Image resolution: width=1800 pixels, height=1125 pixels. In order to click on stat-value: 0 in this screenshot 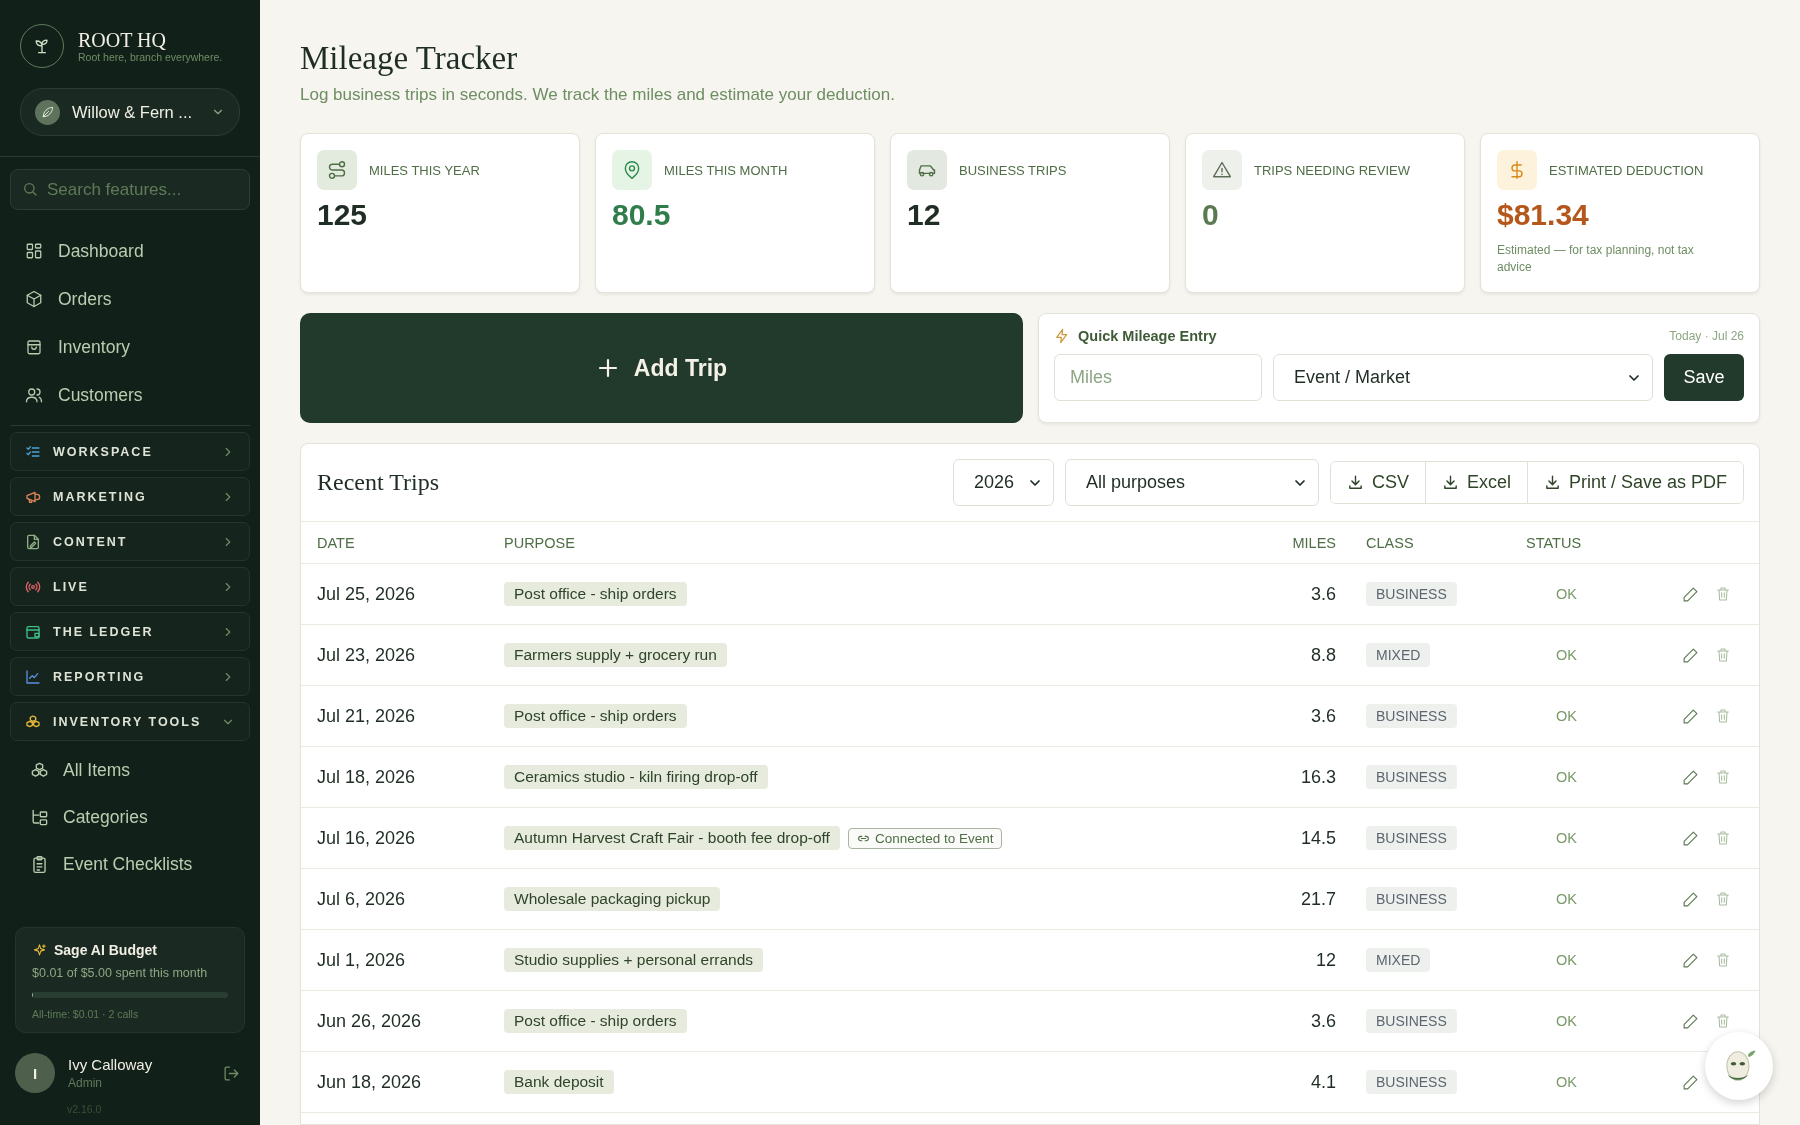, I will do `click(1211, 215)`.